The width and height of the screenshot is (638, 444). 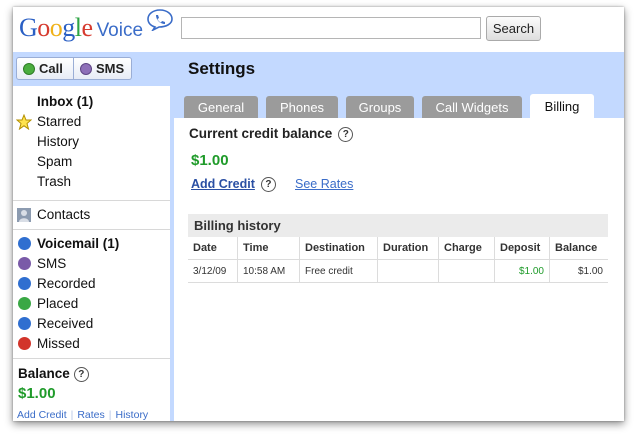 What do you see at coordinates (65, 323) in the screenshot?
I see `sidebar-item-label: Received` at bounding box center [65, 323].